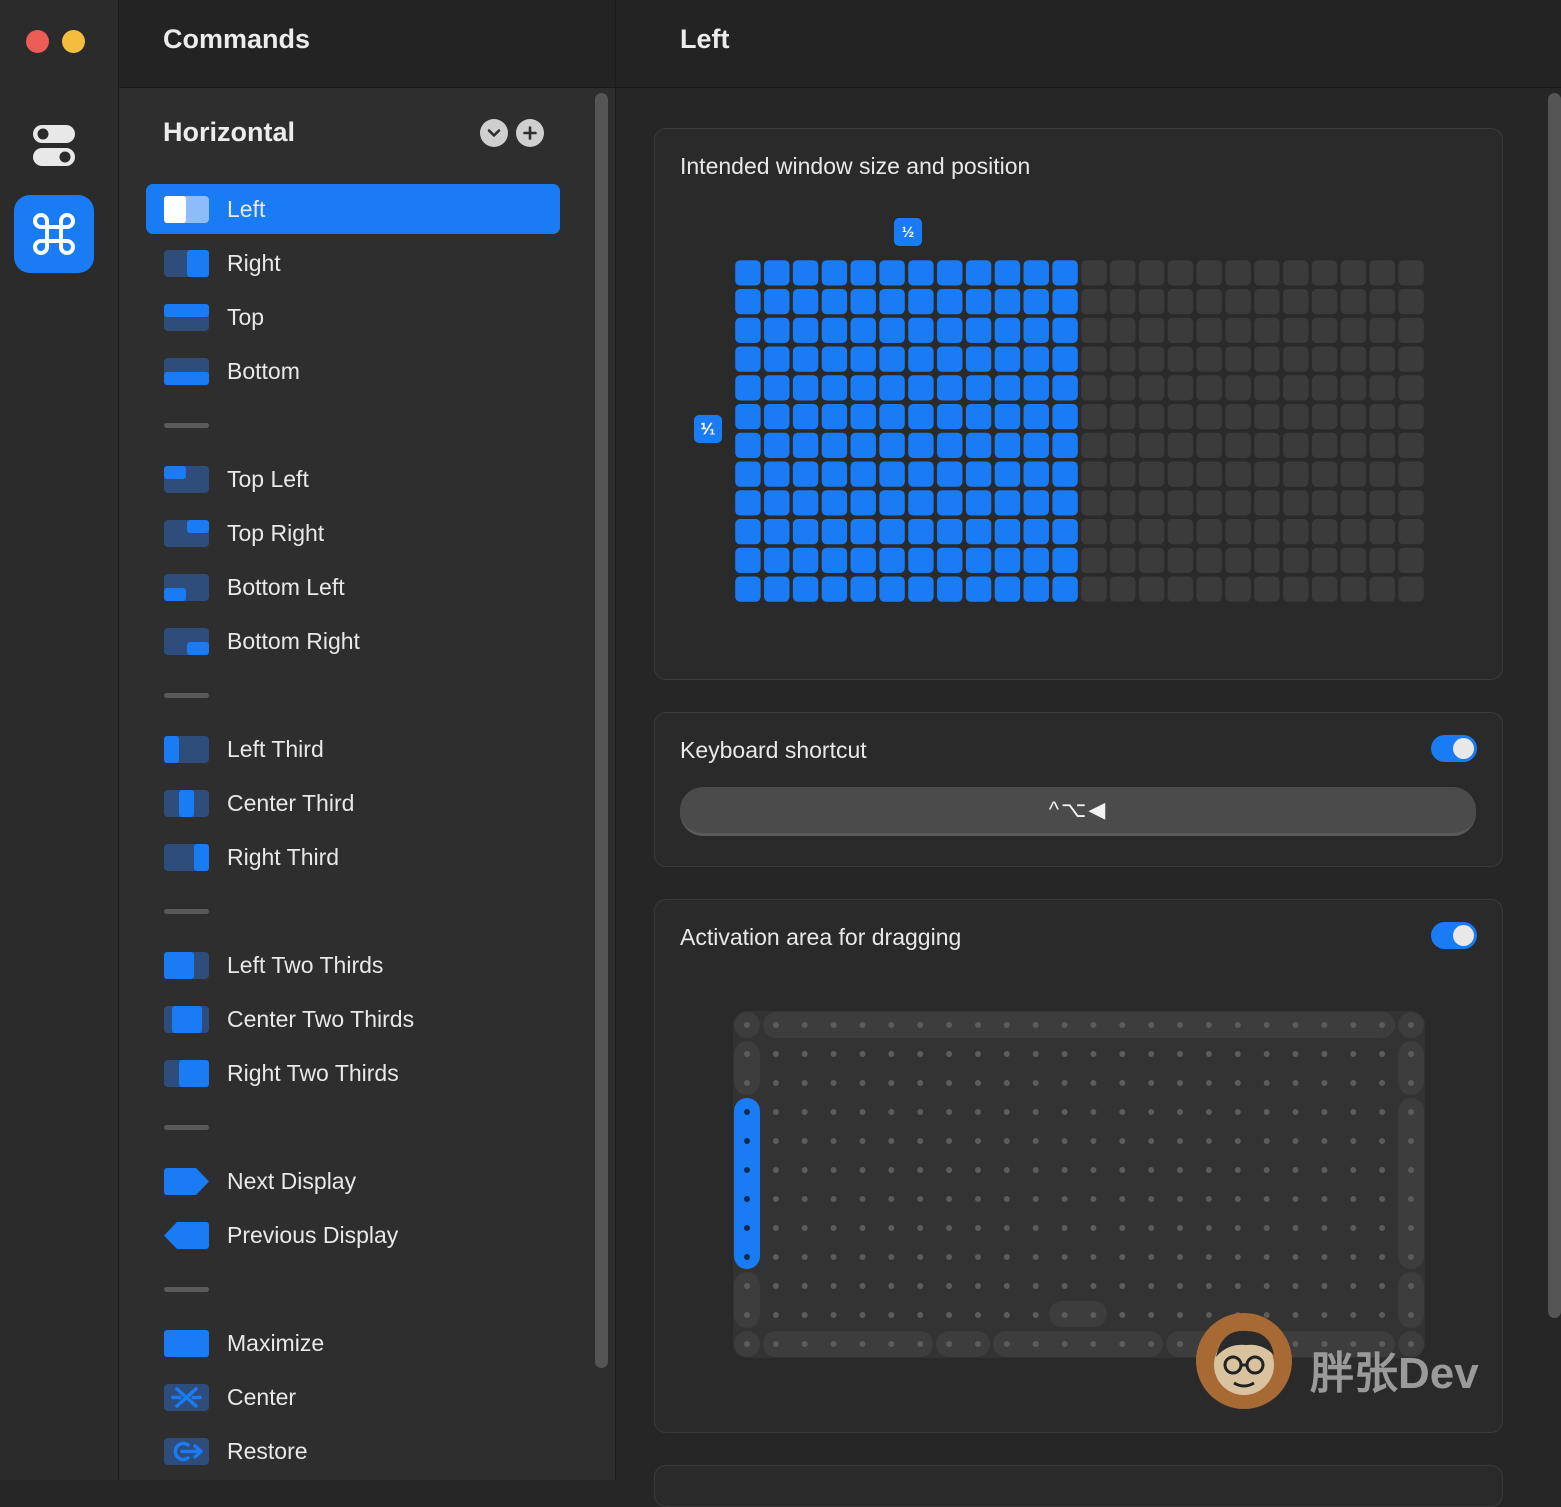 The height and width of the screenshot is (1507, 1561). Describe the element at coordinates (963, 1344) in the screenshot. I see `edge-zone-bottom-center-left` at that location.